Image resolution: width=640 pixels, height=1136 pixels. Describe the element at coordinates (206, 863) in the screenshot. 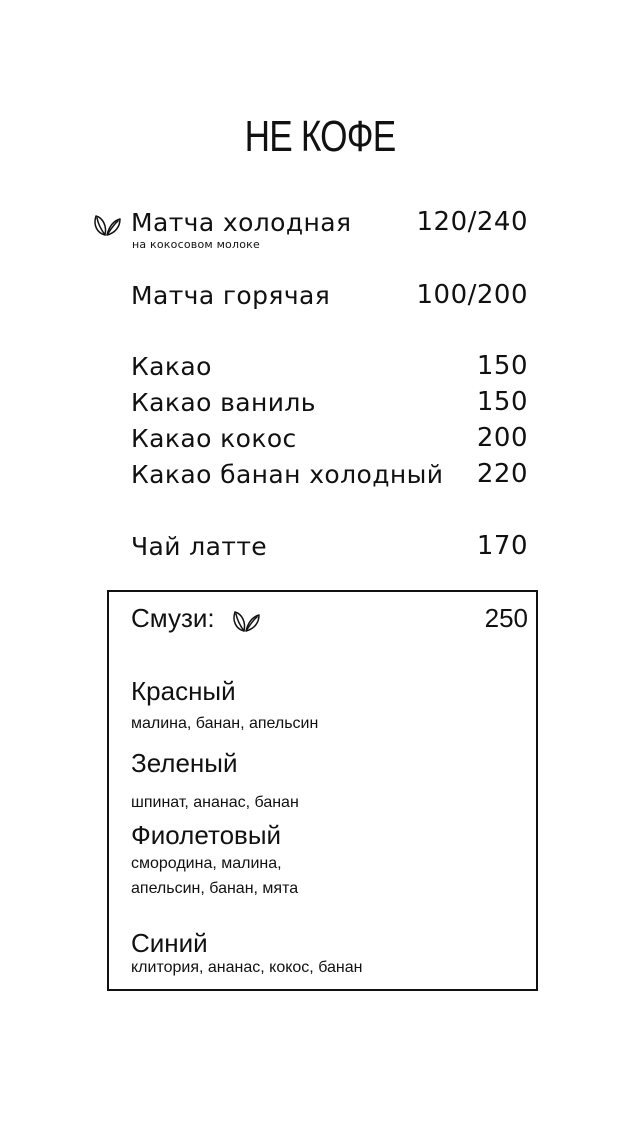

I see `smoothie-item-description-line: смородина, малина,` at that location.